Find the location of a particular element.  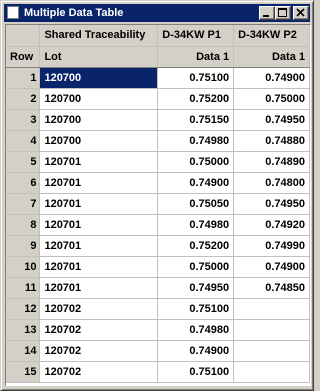

table-row: 15 120702 0.75100 is located at coordinates (158, 372).